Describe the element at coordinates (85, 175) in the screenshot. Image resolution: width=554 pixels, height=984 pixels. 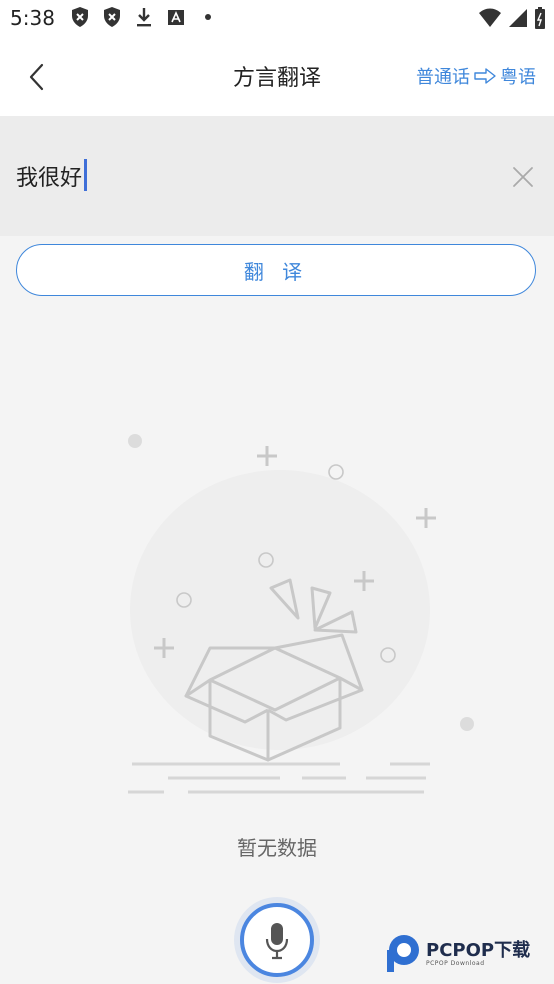
I see `text-caret` at that location.